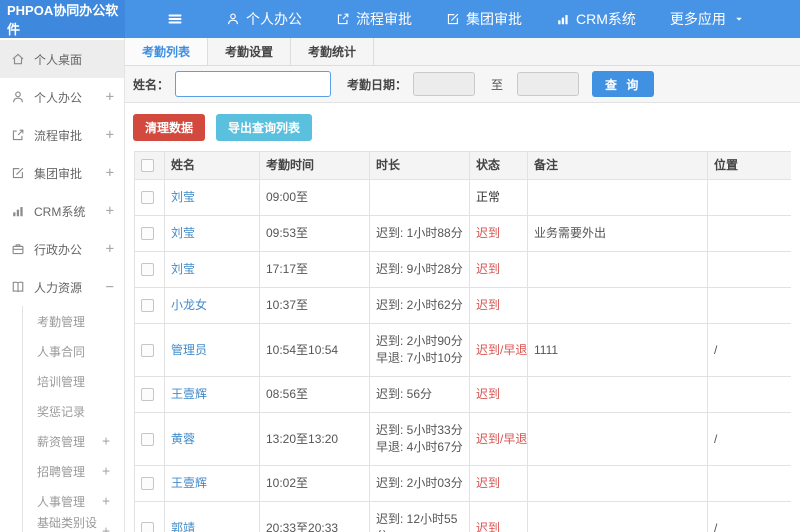 The image size is (800, 532). I want to click on sidebar-item-label: 个人桌面, so click(58, 59).